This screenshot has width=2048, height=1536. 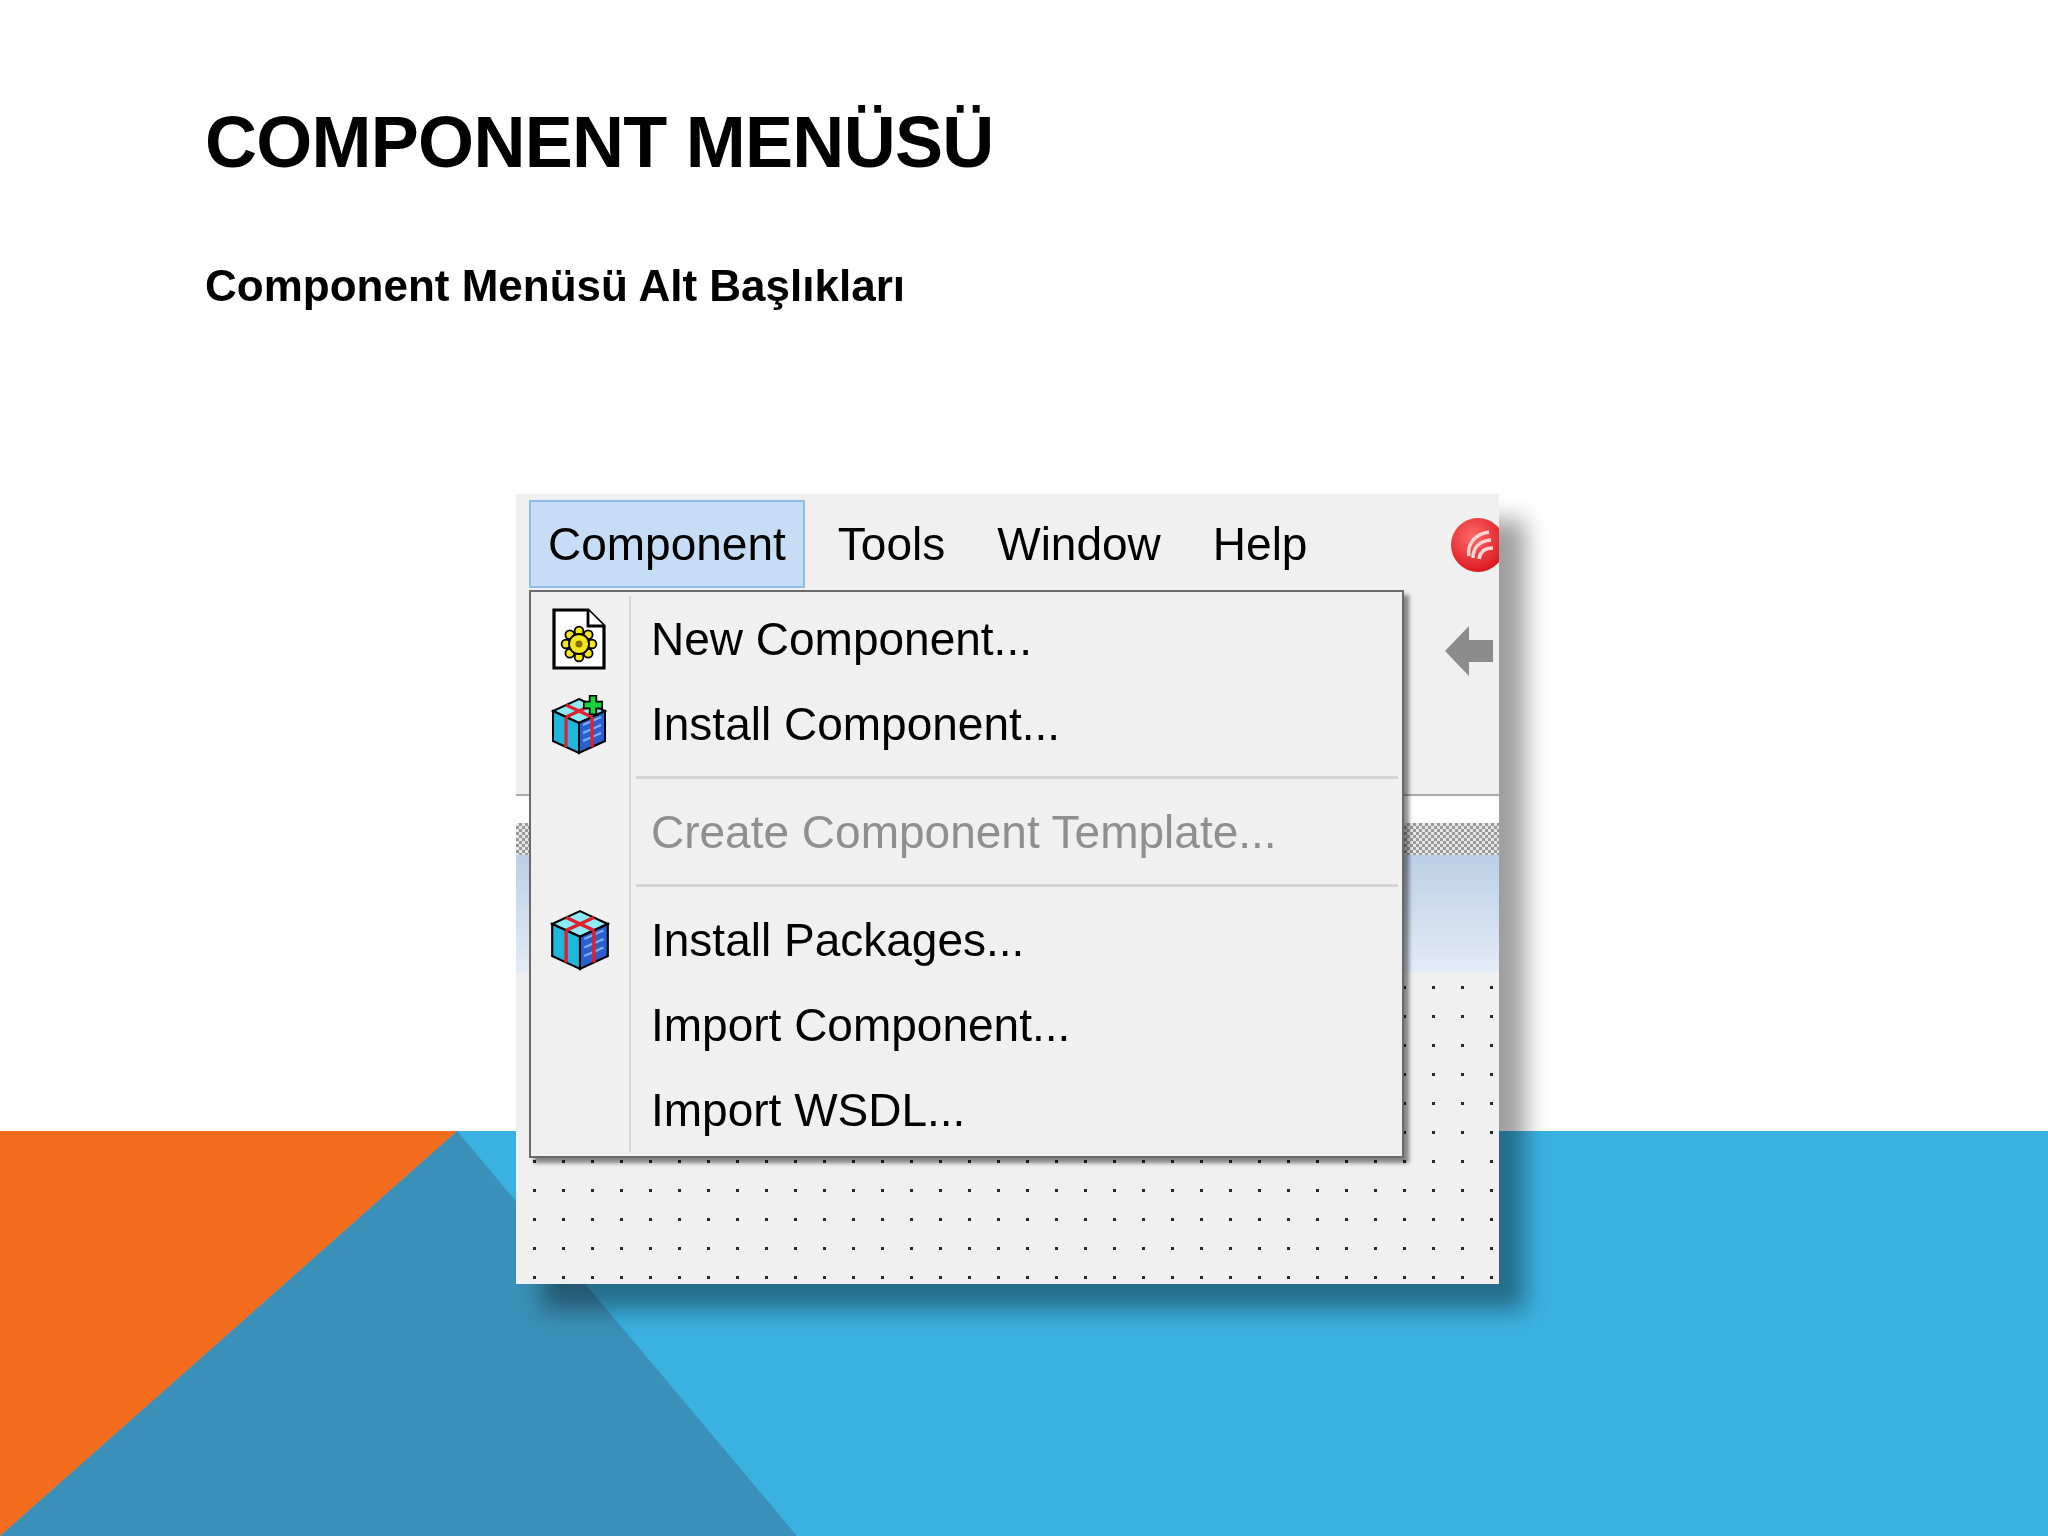 What do you see at coordinates (580, 939) in the screenshot?
I see `gift-box-icon` at bounding box center [580, 939].